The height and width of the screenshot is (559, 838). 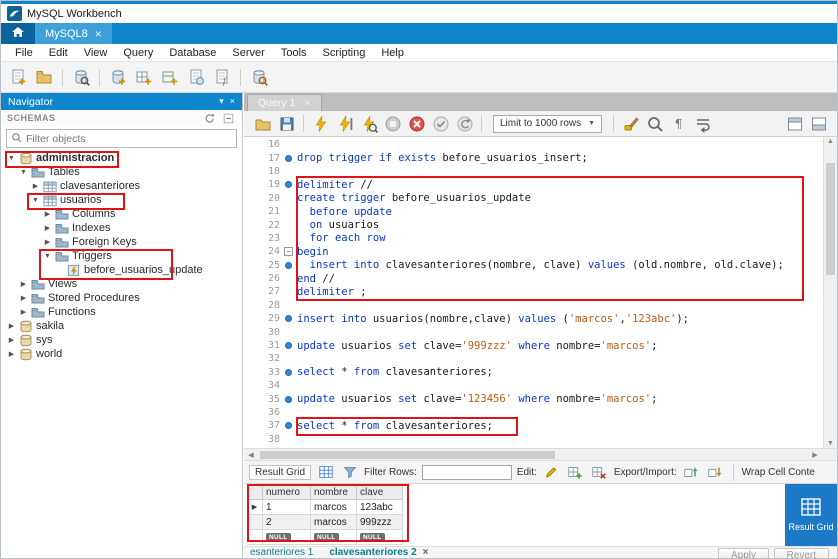 I want to click on code-line-22: 22 on usuarios, so click(x=540, y=224).